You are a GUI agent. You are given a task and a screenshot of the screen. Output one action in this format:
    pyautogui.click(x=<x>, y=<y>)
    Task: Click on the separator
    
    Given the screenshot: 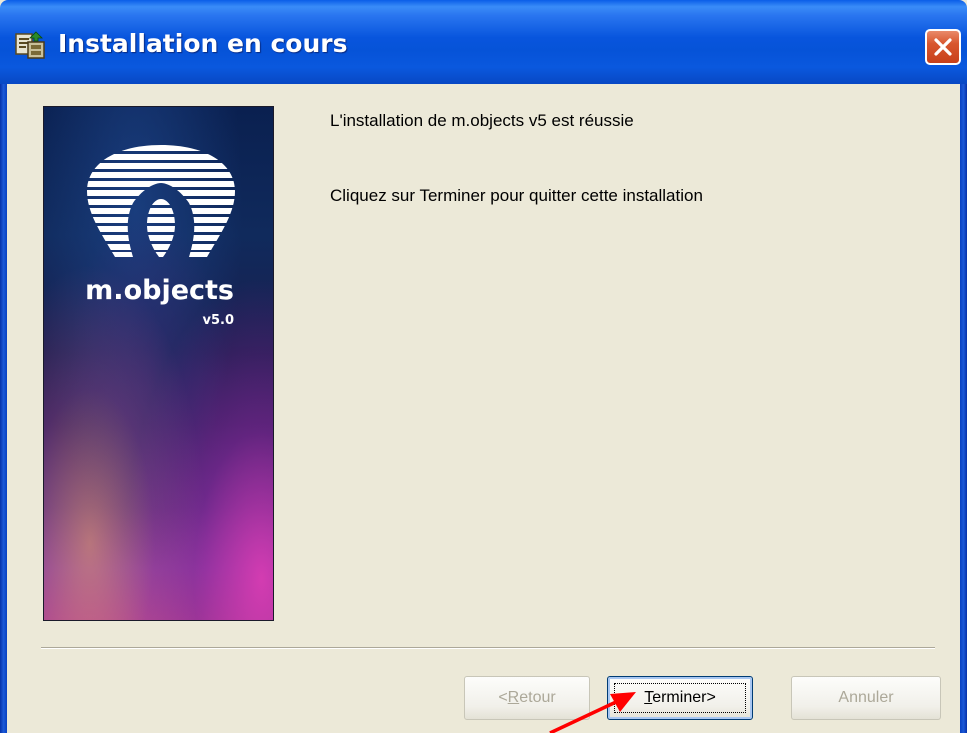 What is the action you would take?
    pyautogui.click(x=488, y=648)
    